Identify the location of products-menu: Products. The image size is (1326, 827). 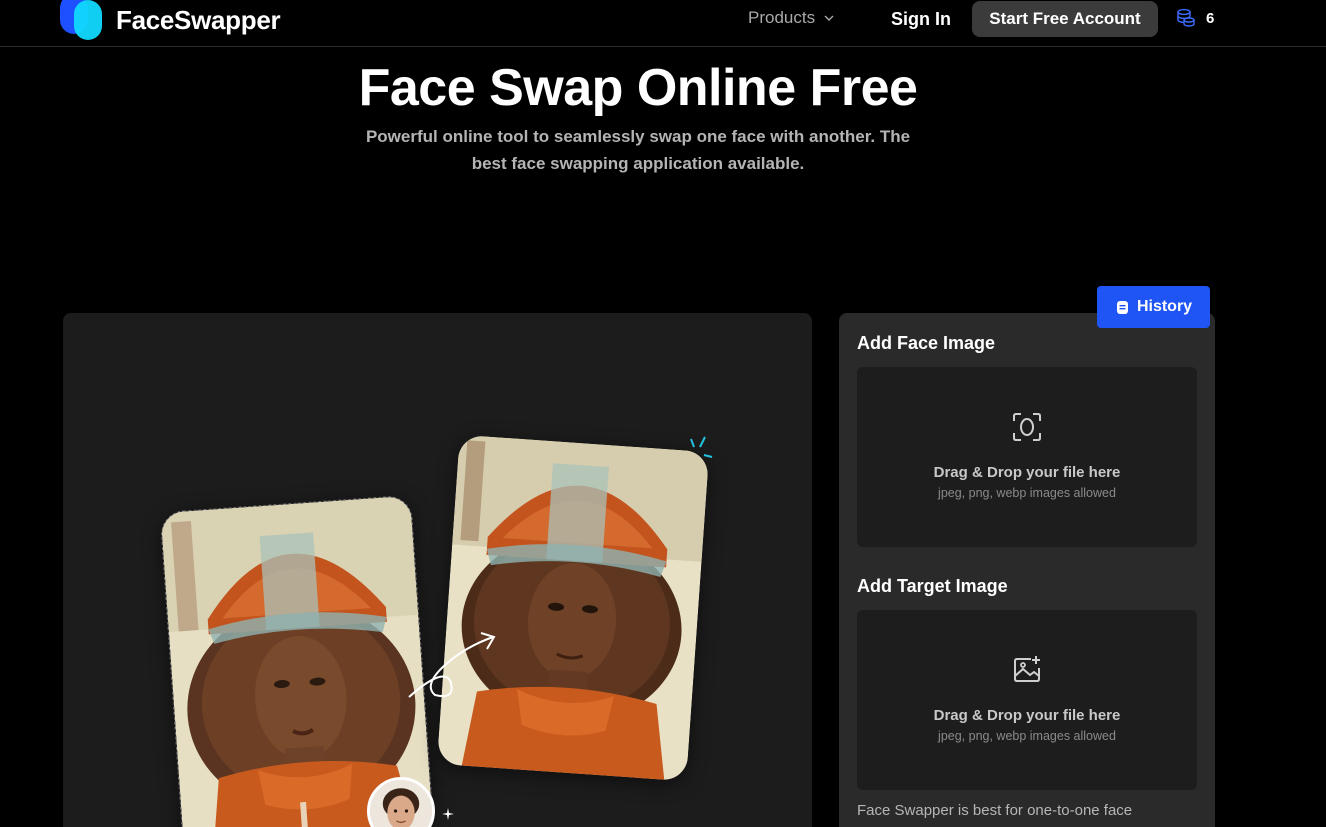
(791, 18).